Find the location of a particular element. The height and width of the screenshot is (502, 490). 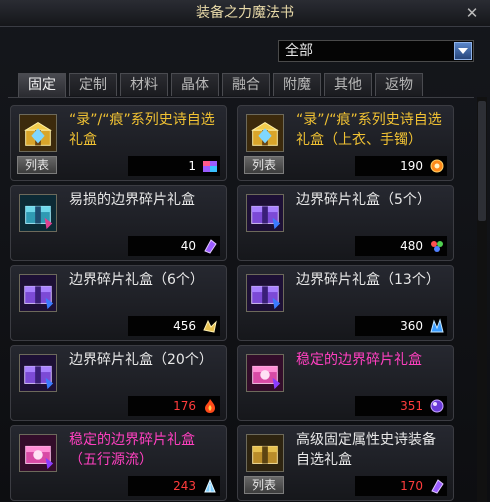

tab-3: 晶体 is located at coordinates (195, 84).